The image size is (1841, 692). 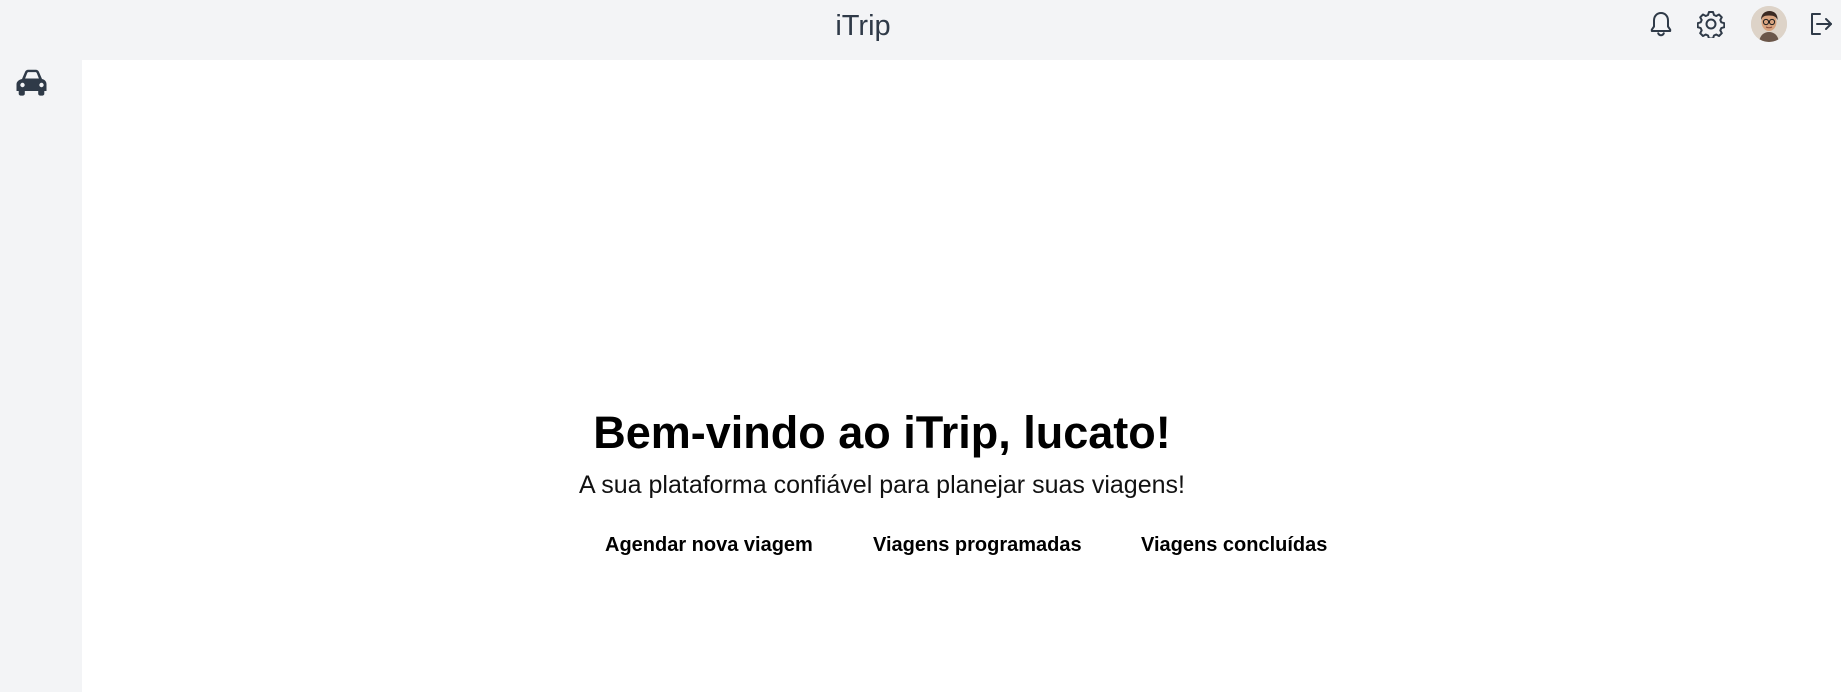 What do you see at coordinates (1234, 545) in the screenshot?
I see `completed-trips-button: Viagens concluídas` at bounding box center [1234, 545].